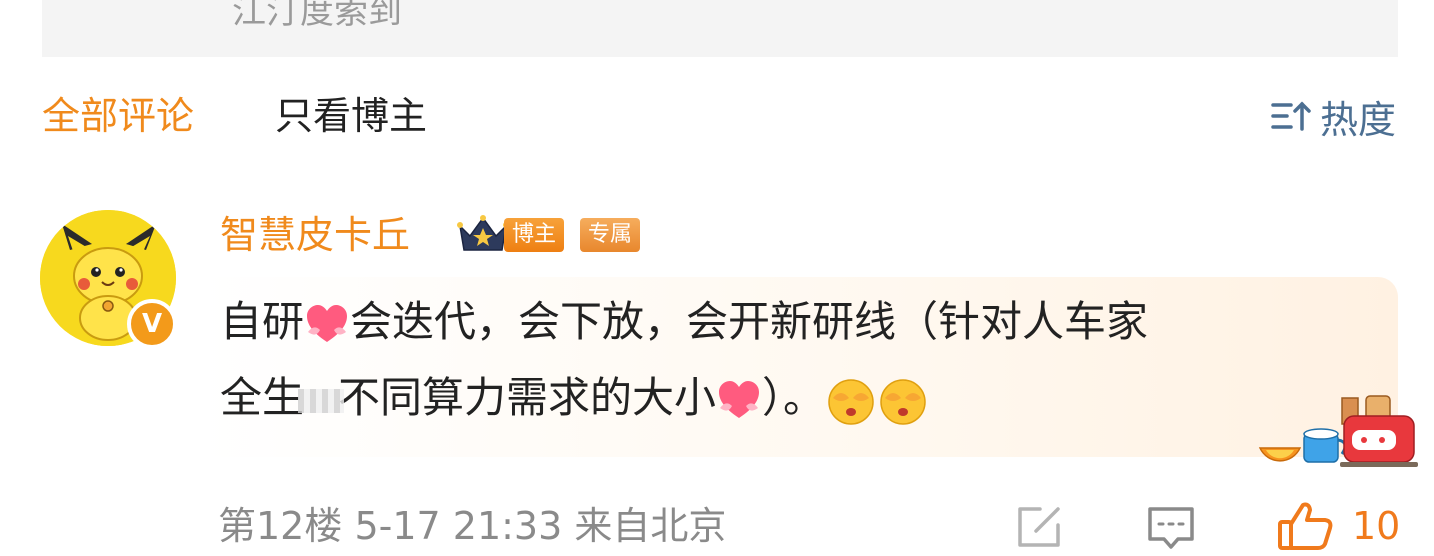 This screenshot has width=1434, height=556. What do you see at coordinates (152, 324) in the screenshot?
I see `verified-badge: V` at bounding box center [152, 324].